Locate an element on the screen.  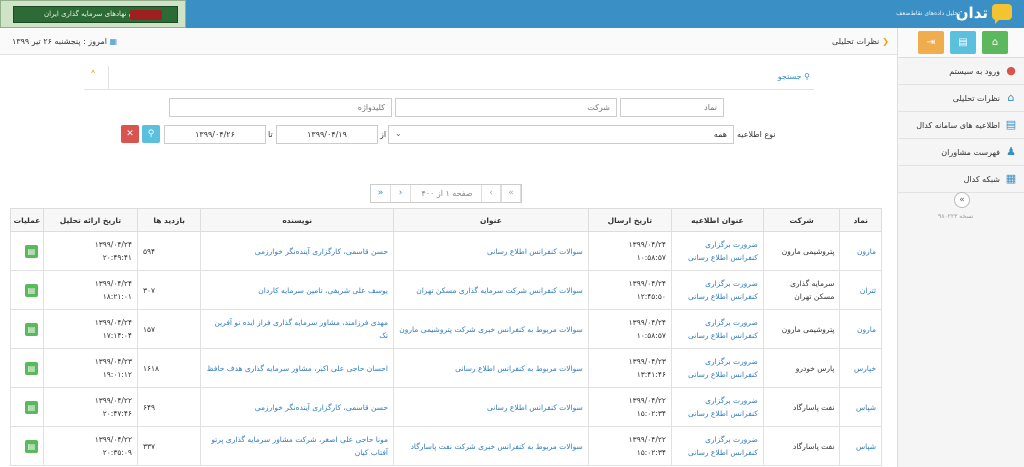
calendar-icon: ▦ is located at coordinates (113, 41).